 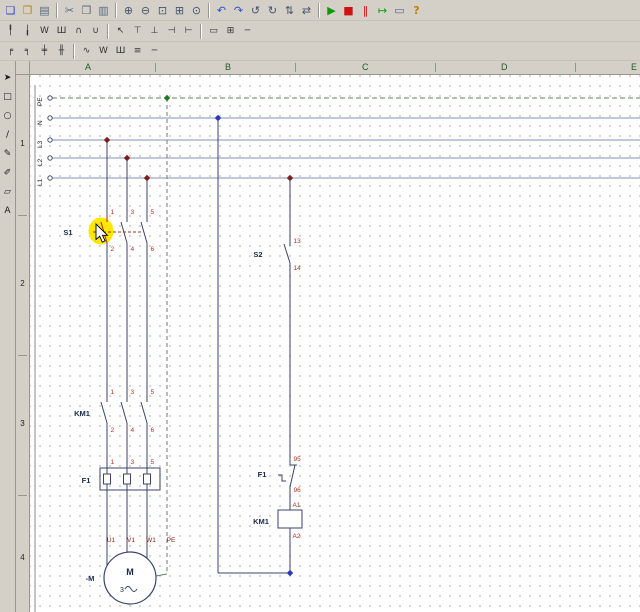 I want to click on s1-pin-1: 1, so click(x=113, y=212).